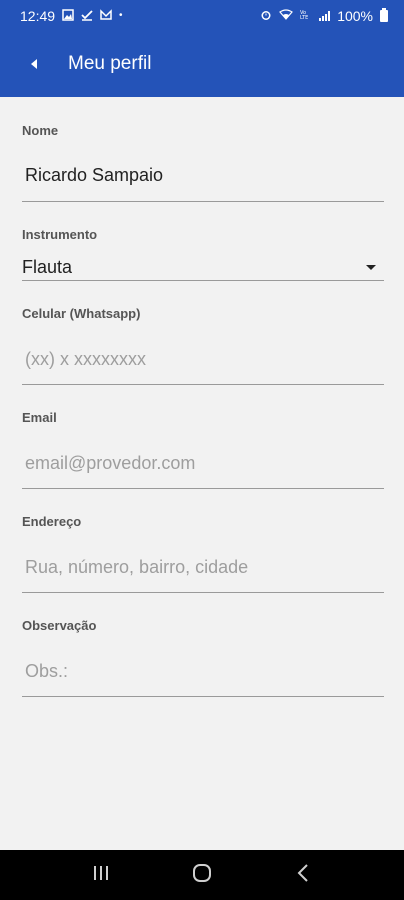  I want to click on endereco-underline, so click(203, 592).